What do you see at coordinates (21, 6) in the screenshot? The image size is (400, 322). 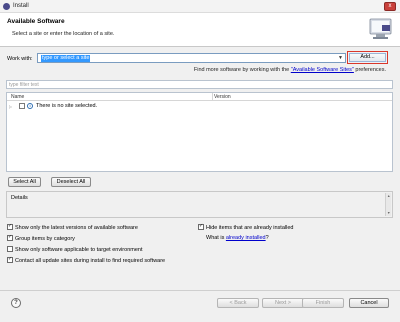 I see `window-title: Install` at bounding box center [21, 6].